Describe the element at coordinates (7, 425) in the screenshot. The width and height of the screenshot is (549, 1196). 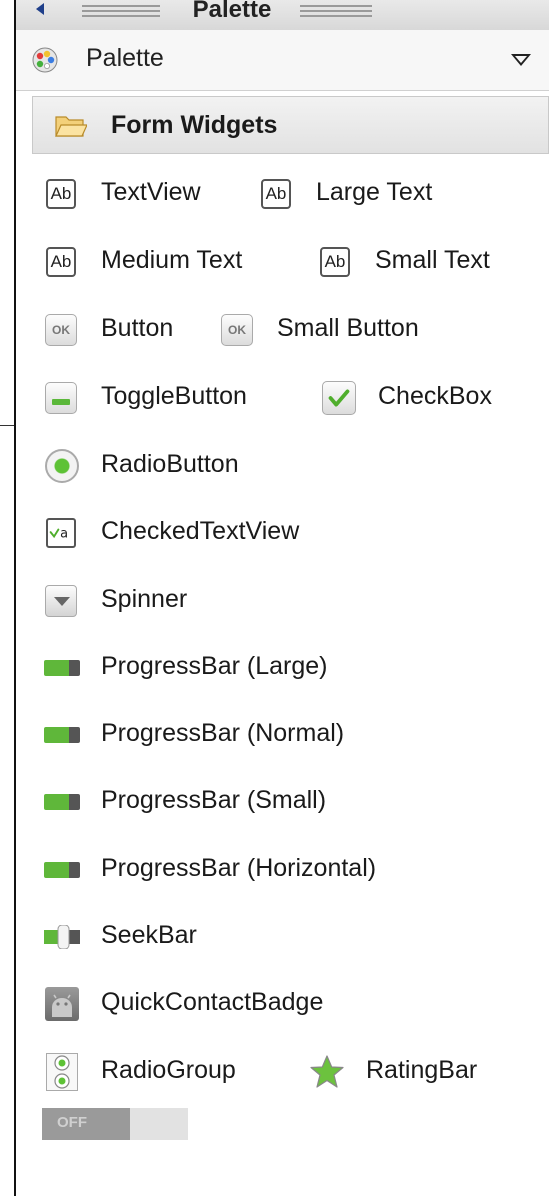
I see `outer-divider` at that location.